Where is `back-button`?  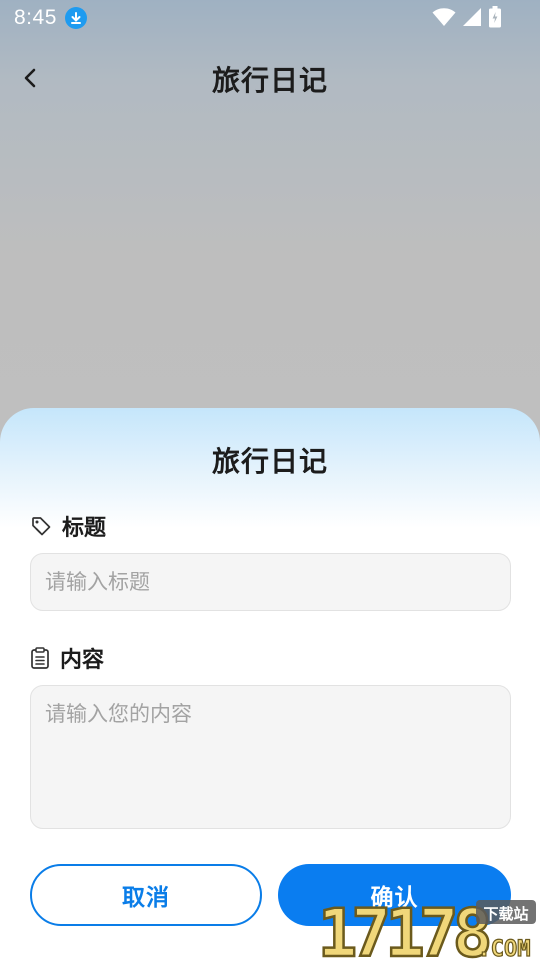
back-button is located at coordinates (30, 78).